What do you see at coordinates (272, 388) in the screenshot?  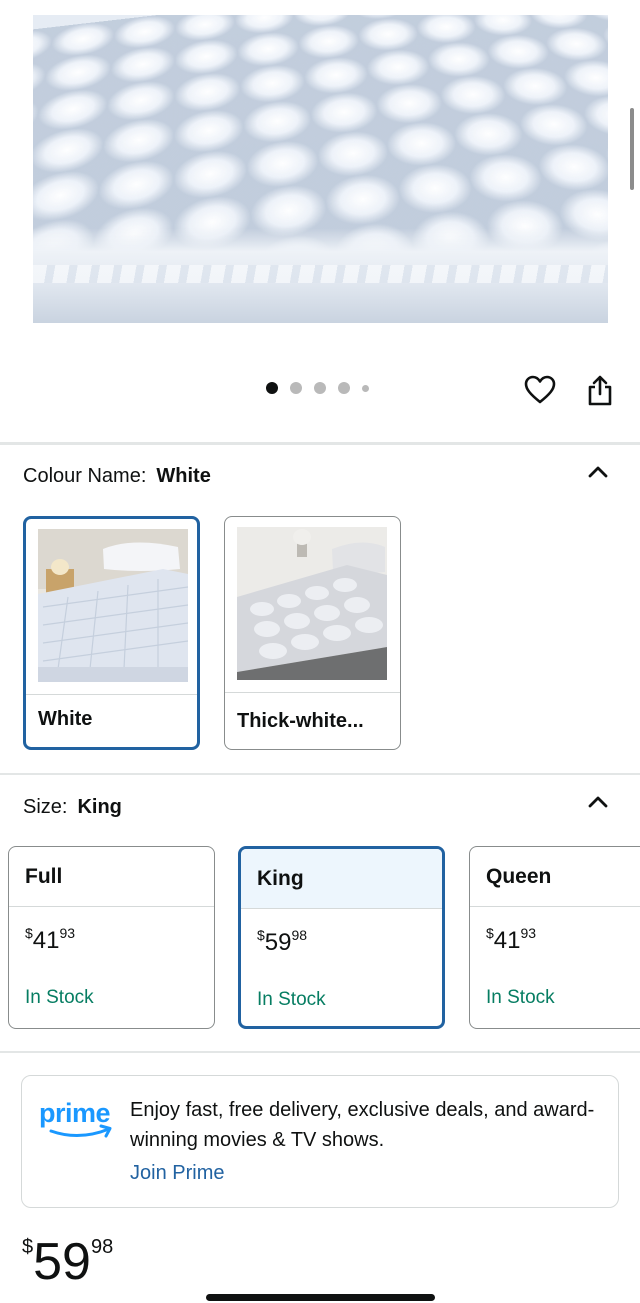 I see `pagination-dot-active` at bounding box center [272, 388].